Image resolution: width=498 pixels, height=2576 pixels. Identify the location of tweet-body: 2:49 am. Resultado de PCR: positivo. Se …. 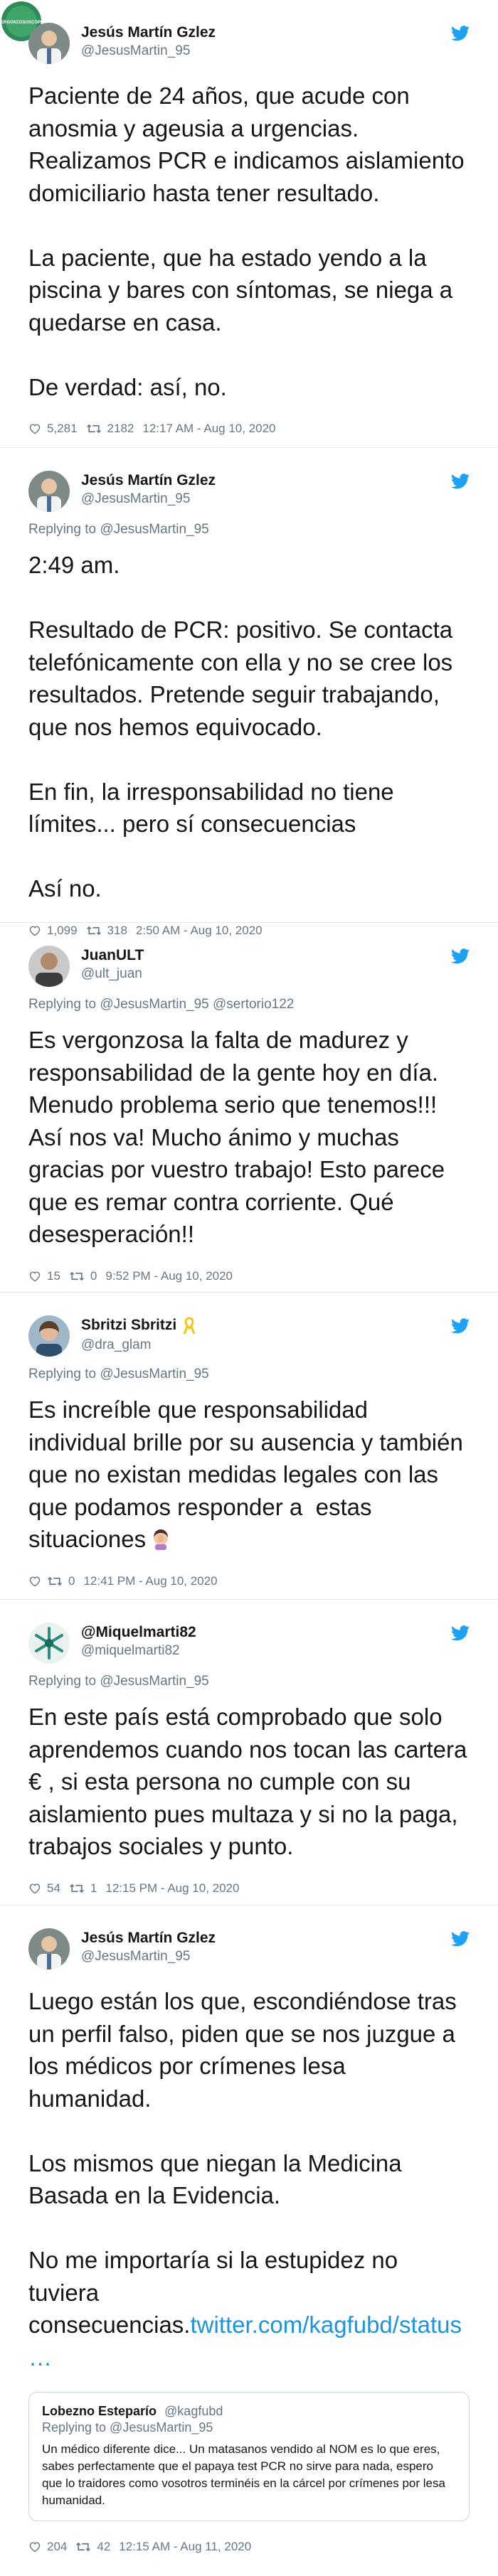
(240, 727).